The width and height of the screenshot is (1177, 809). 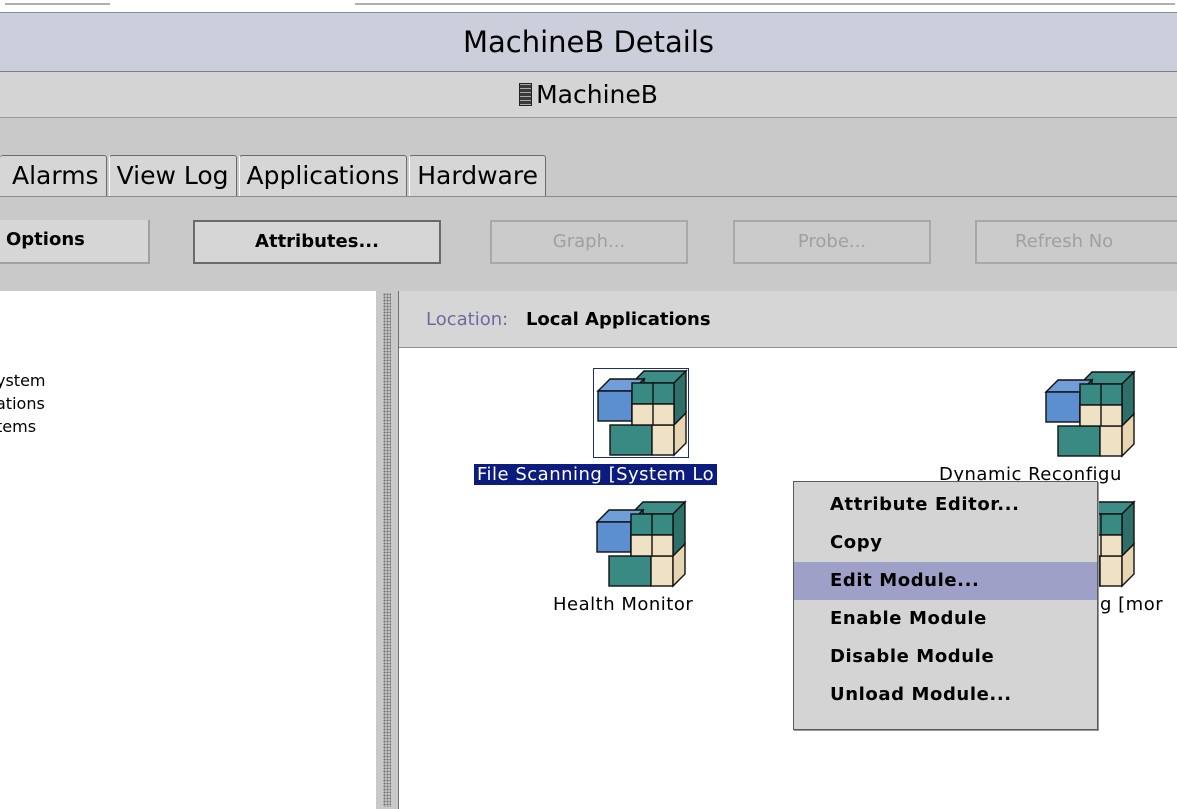 What do you see at coordinates (23, 380) in the screenshot?
I see `tree-item: ystem` at bounding box center [23, 380].